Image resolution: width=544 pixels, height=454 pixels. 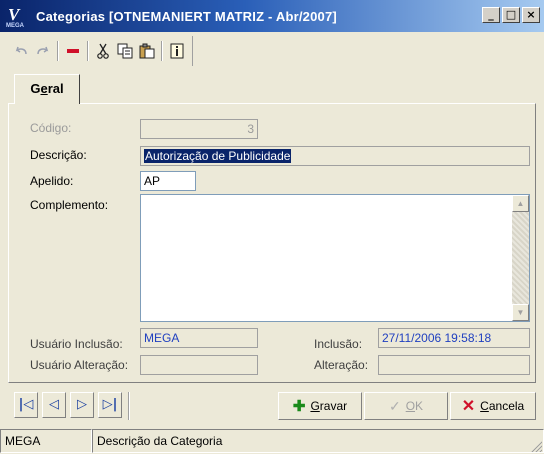 What do you see at coordinates (520, 312) in the screenshot?
I see `scroll-down-icon: ▼` at bounding box center [520, 312].